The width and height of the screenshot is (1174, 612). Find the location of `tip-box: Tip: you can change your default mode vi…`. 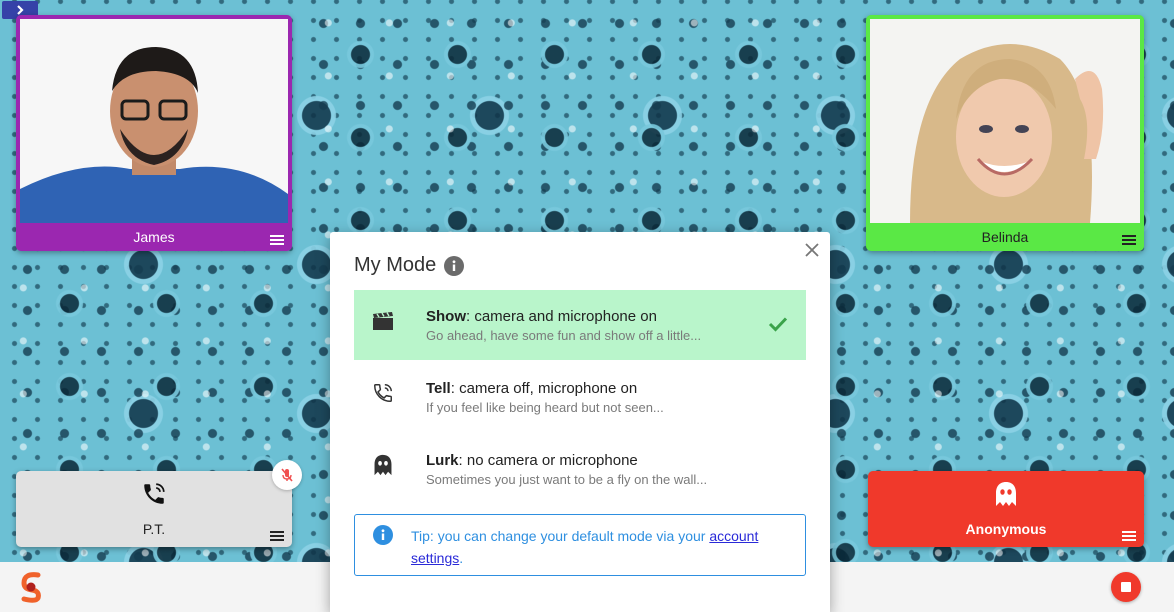

tip-box: Tip: you can change your default mode vi… is located at coordinates (580, 545).